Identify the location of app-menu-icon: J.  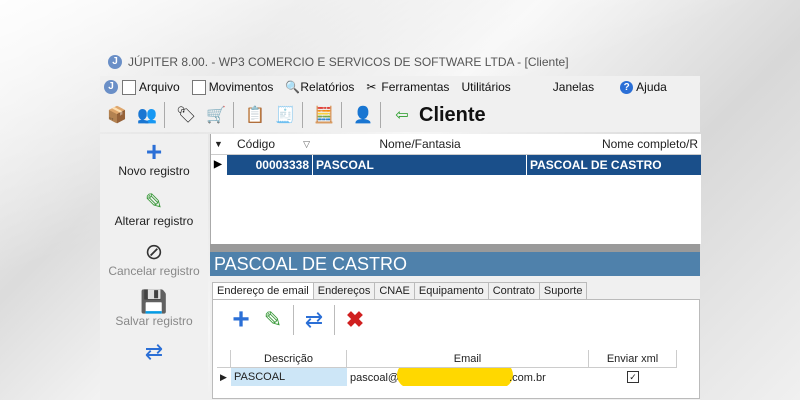
(111, 87).